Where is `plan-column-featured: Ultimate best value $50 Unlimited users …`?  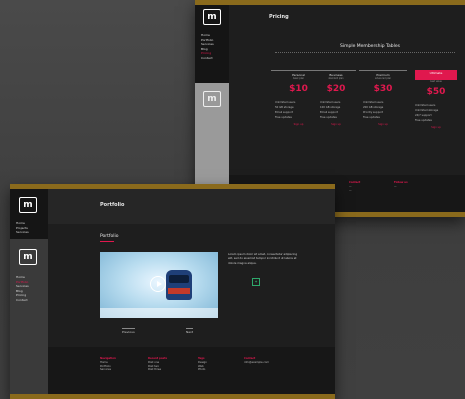 plan-column-featured: Ultimate best value $50 Unlimited users … is located at coordinates (436, 113).